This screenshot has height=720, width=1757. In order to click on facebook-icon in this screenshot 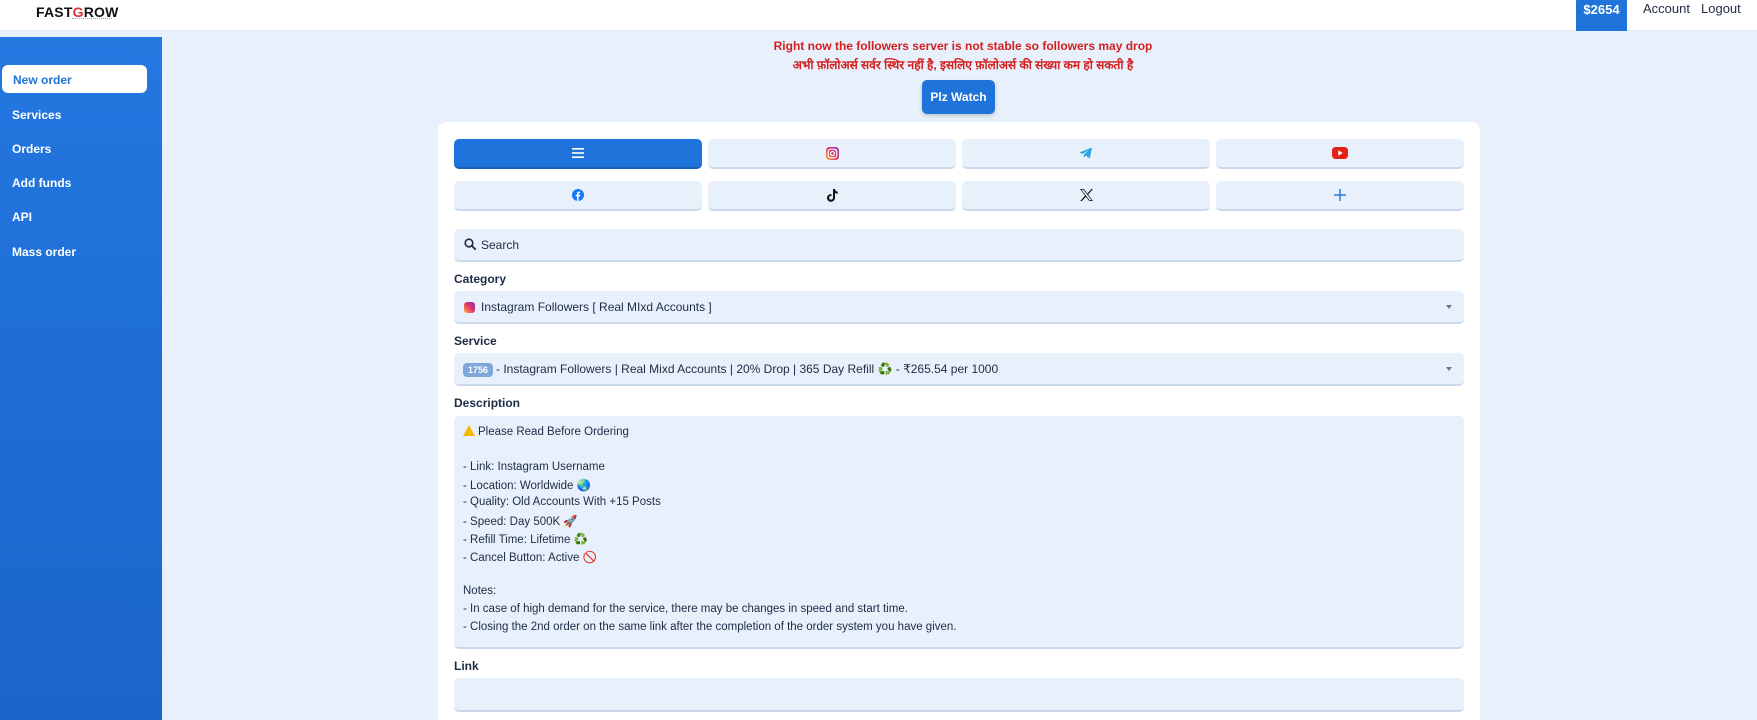, I will do `click(578, 195)`.